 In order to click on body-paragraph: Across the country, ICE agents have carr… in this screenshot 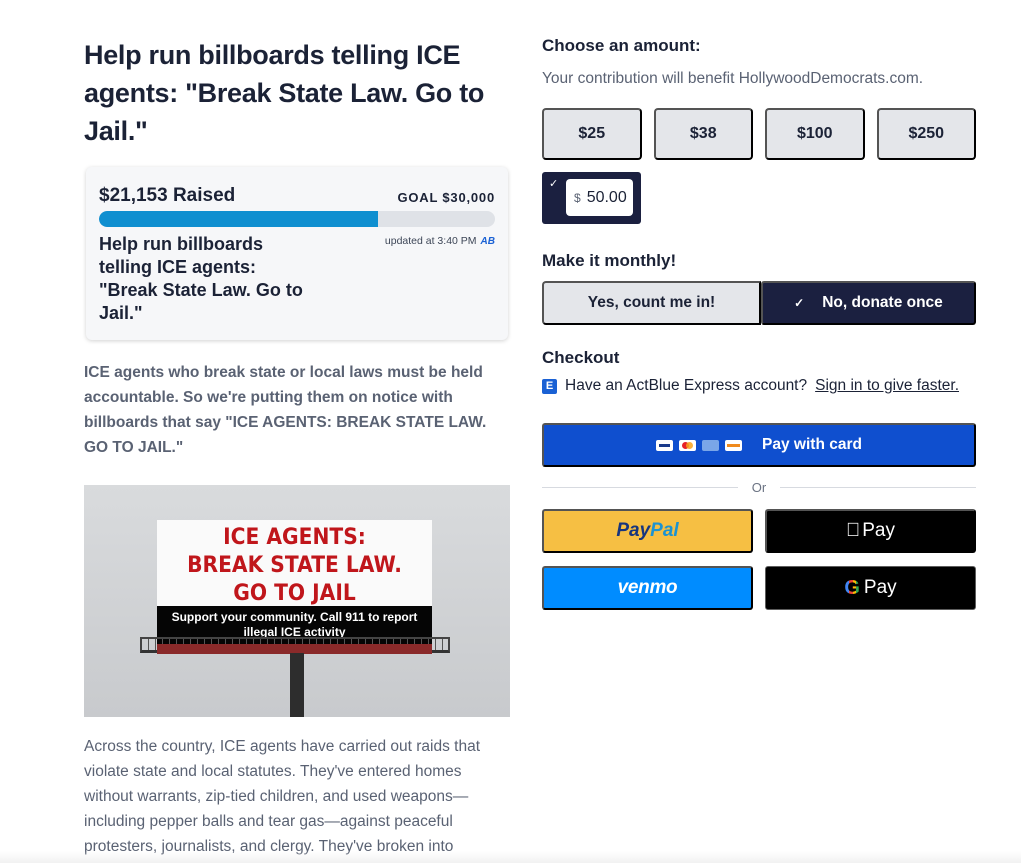, I will do `click(282, 796)`.